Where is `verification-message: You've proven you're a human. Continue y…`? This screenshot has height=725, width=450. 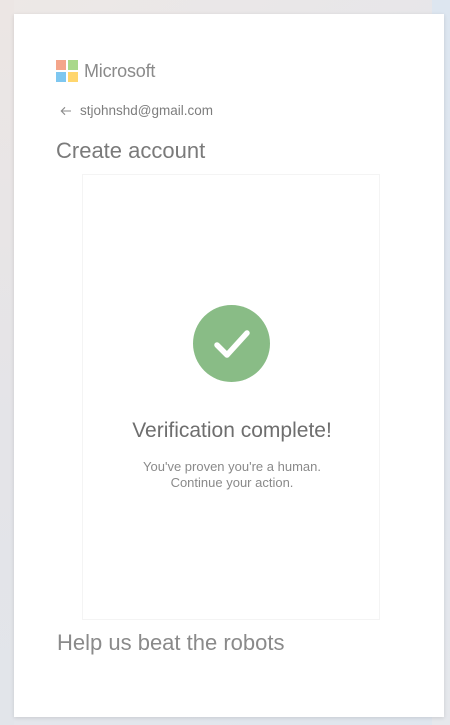
verification-message: You've proven you're a human. Continue y… is located at coordinates (232, 475).